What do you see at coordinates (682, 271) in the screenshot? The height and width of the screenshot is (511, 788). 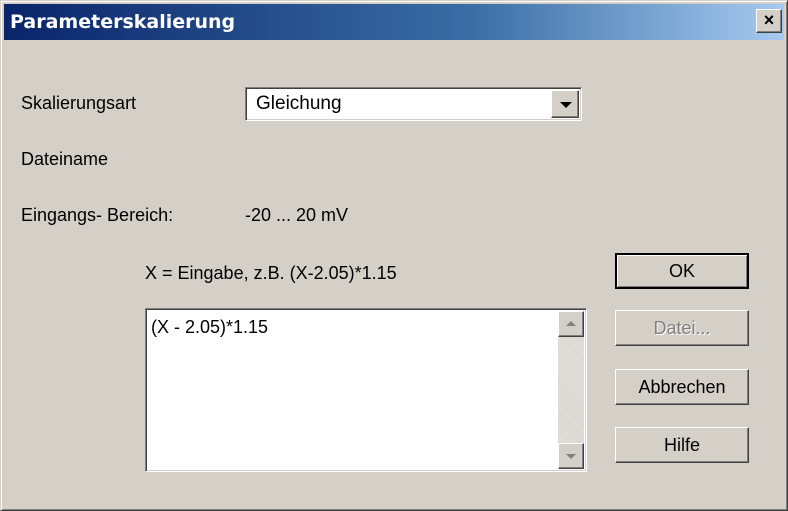 I see `ok-button: OK` at bounding box center [682, 271].